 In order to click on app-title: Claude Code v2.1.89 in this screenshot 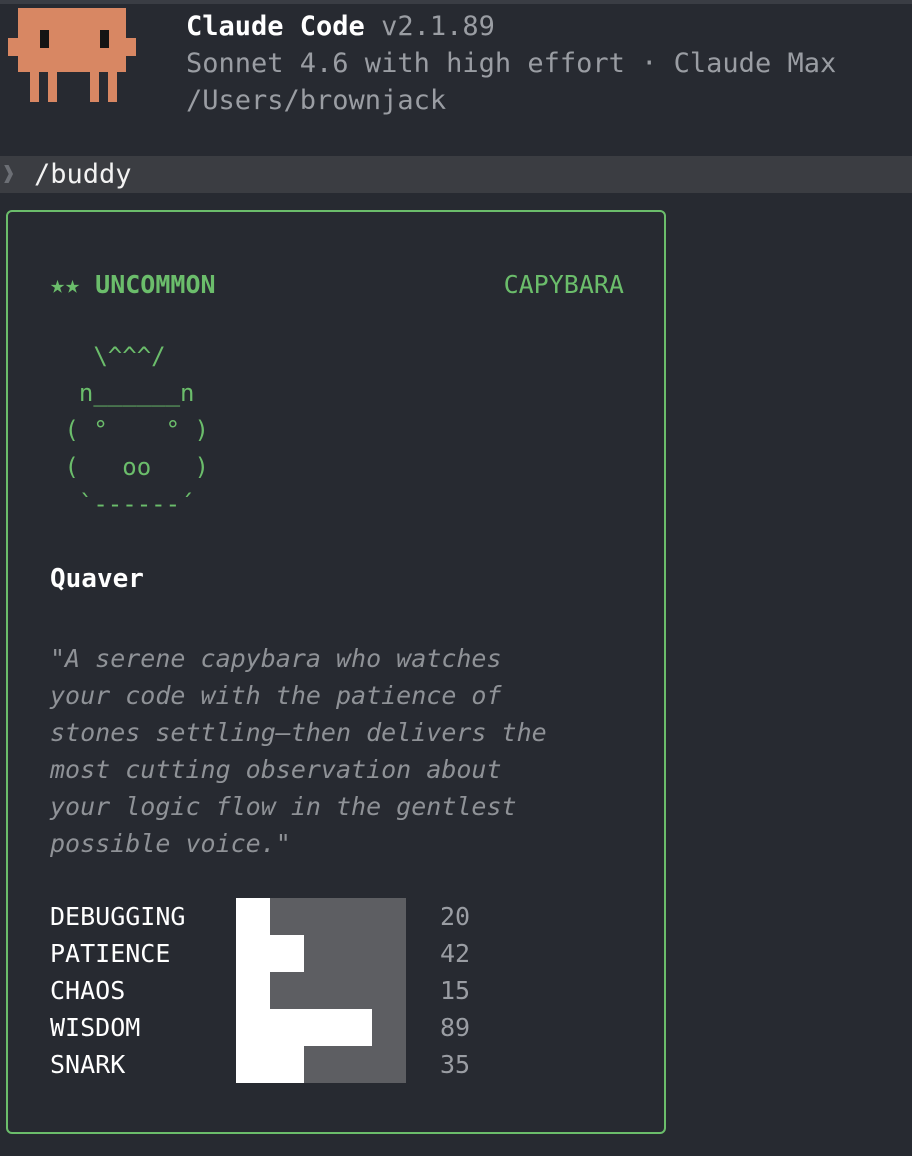, I will do `click(340, 27)`.